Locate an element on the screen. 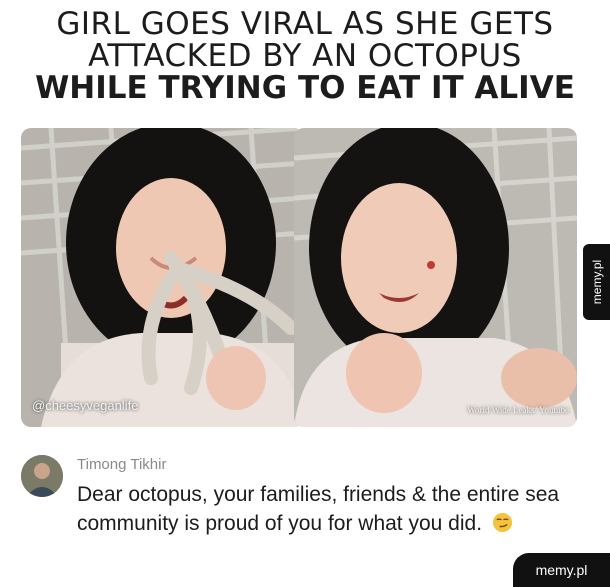 This screenshot has width=610, height=587. avatar-image is located at coordinates (42, 476).